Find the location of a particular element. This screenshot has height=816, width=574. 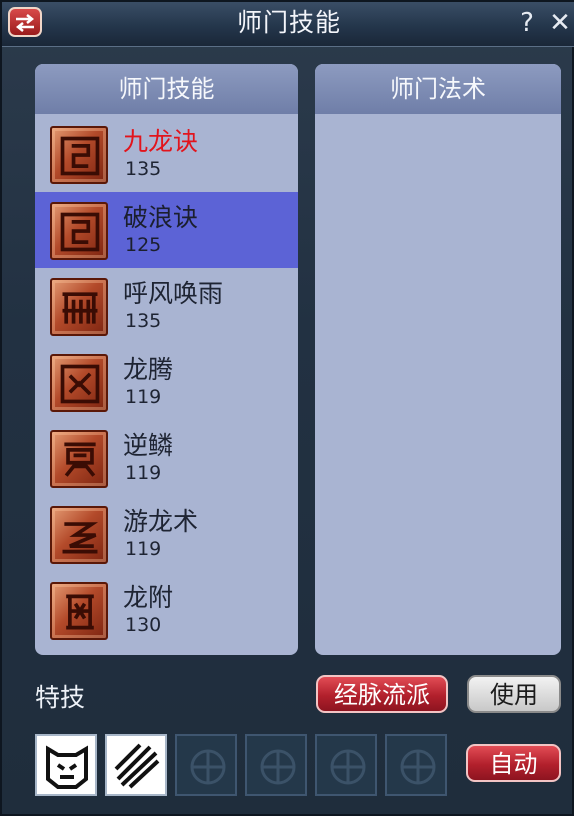

skill-row: 龙腾 119 is located at coordinates (166, 382).